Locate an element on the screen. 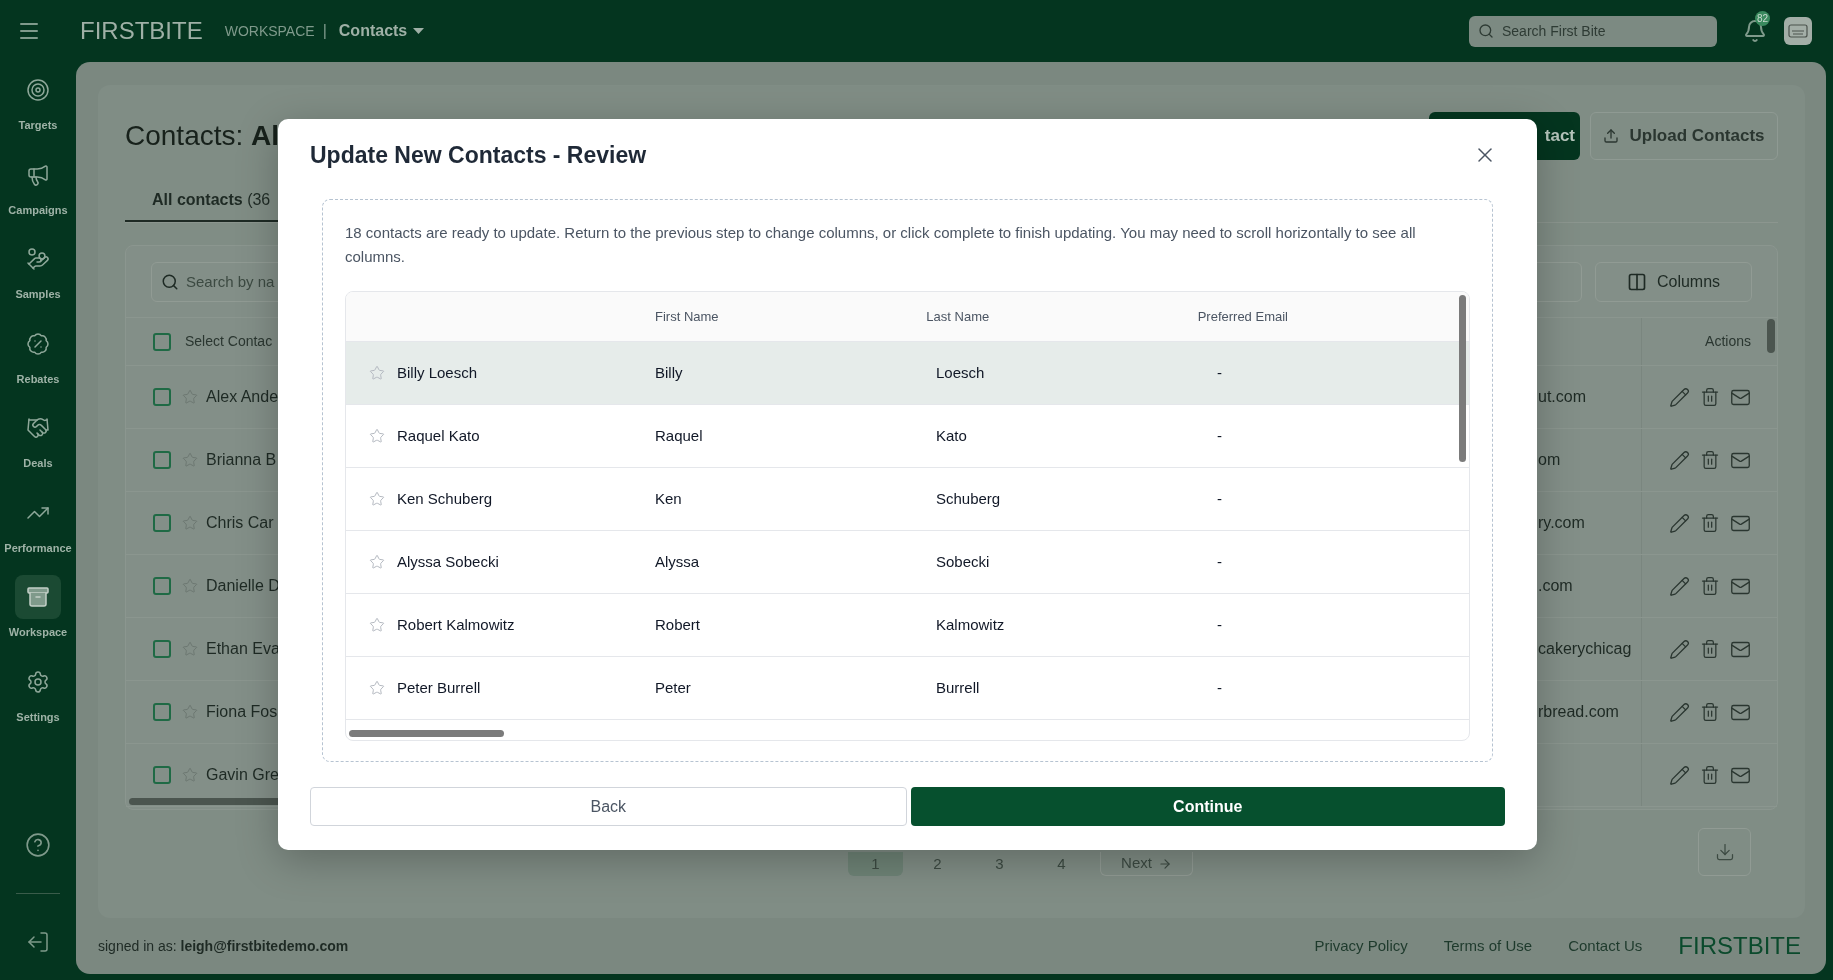  arrow-right-icon is located at coordinates (1164, 863).